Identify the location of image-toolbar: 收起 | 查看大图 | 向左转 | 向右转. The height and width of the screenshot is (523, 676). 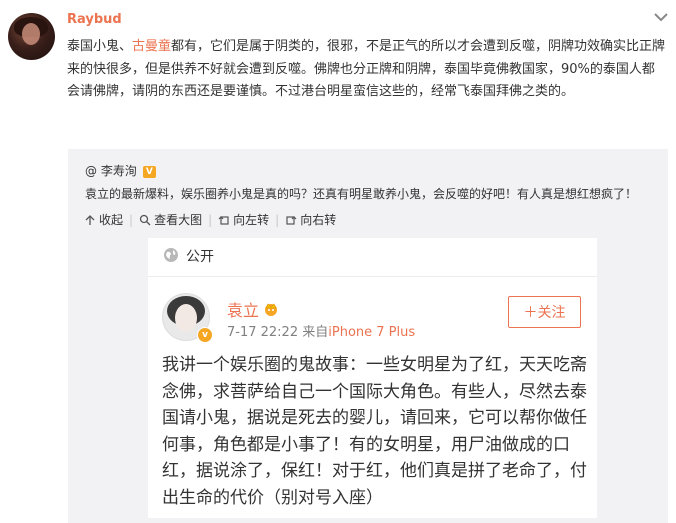
(210, 219).